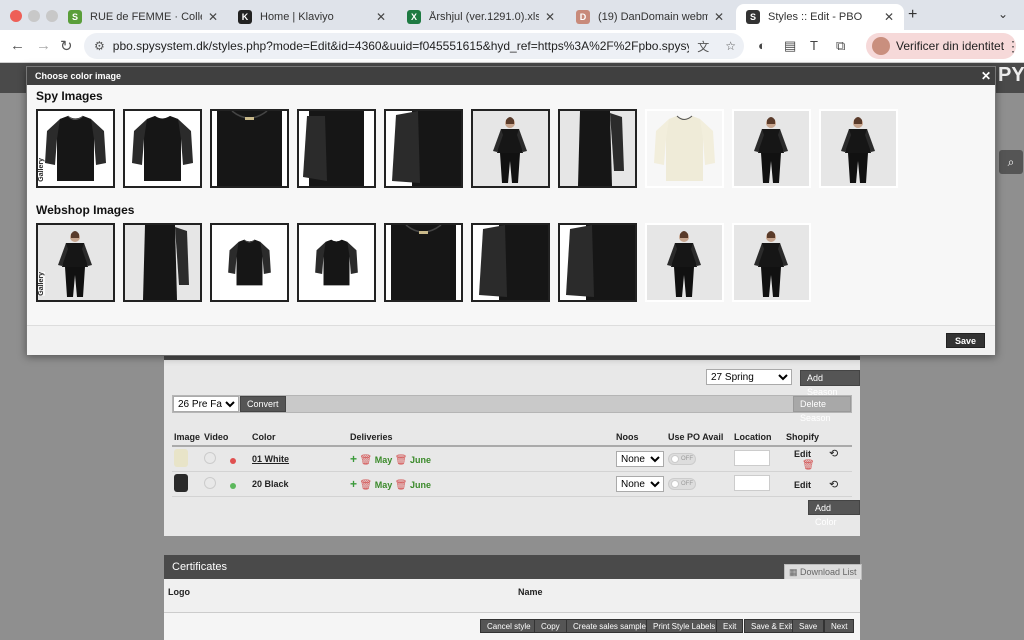 This screenshot has width=1024, height=640. Describe the element at coordinates (684, 626) in the screenshot. I see `print-style-labels-button: Print Style Labels` at that location.